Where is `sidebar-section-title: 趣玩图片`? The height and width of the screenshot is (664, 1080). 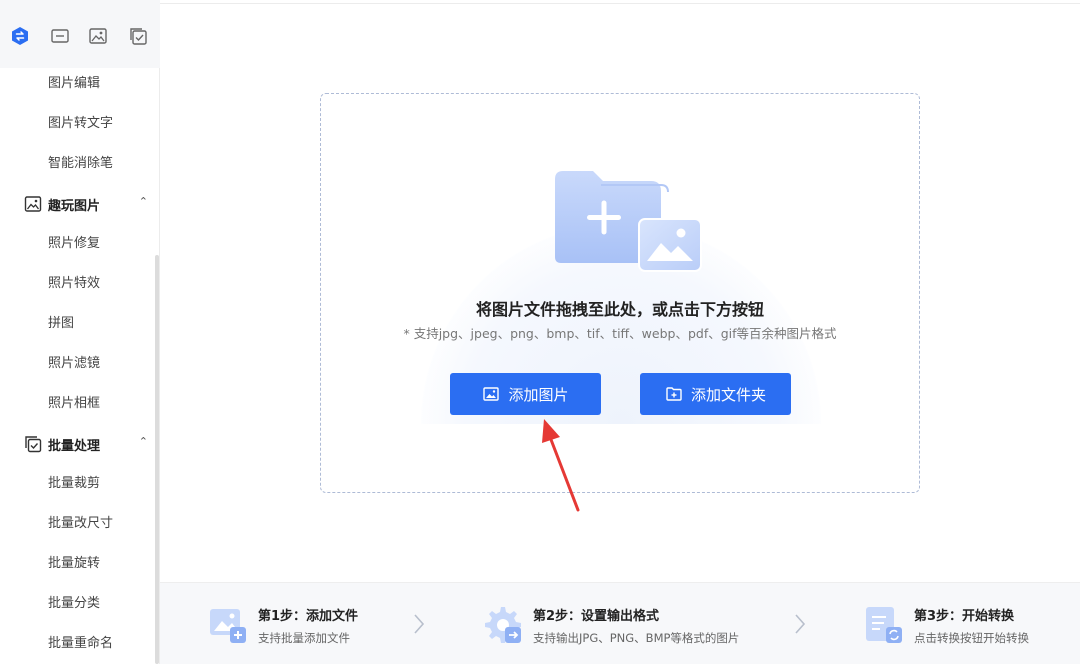 sidebar-section-title: 趣玩图片 is located at coordinates (74, 206).